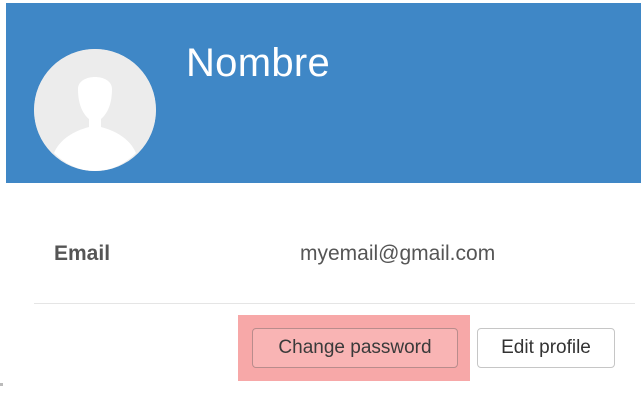  What do you see at coordinates (355, 348) in the screenshot?
I see `change-password-button: Change password` at bounding box center [355, 348].